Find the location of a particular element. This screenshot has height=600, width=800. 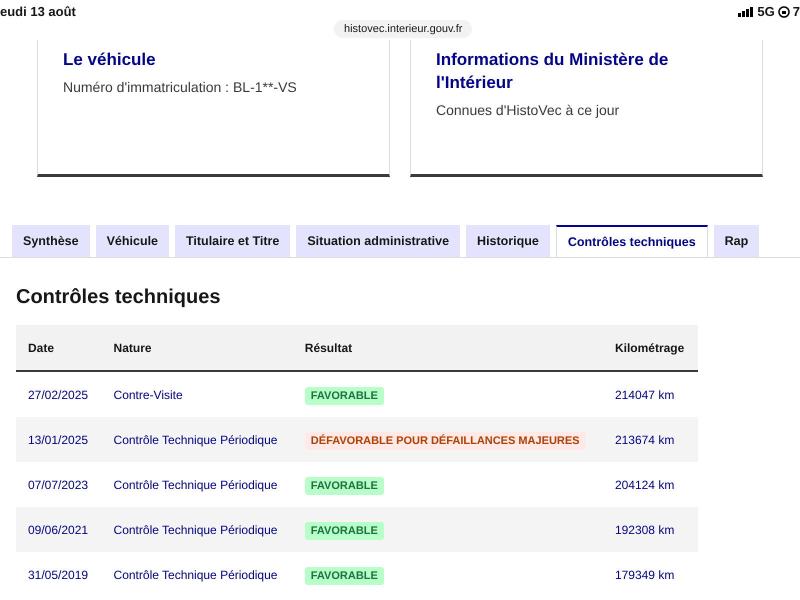

tab: Rap is located at coordinates (737, 241).